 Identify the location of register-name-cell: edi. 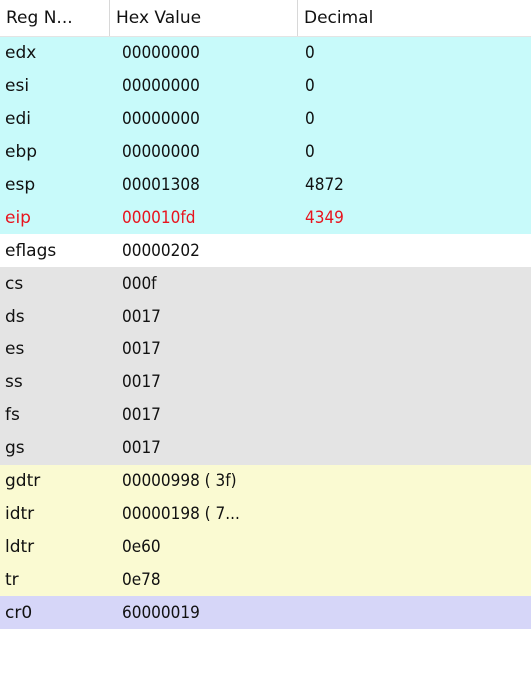
(18, 119).